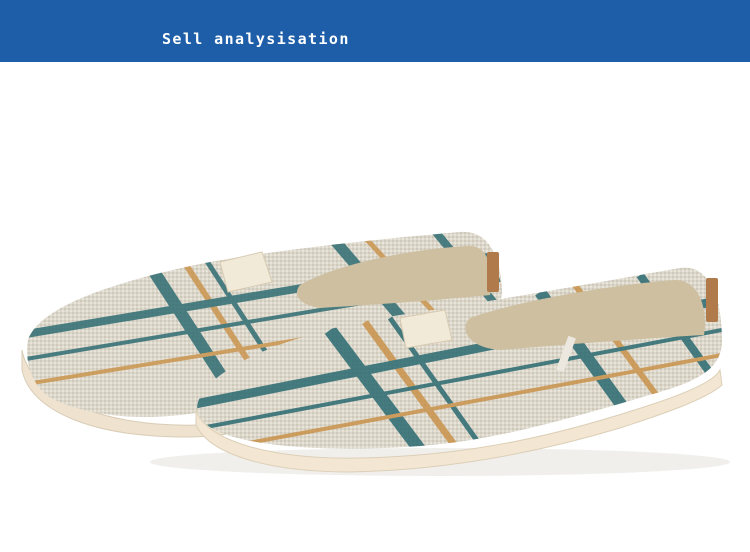 This screenshot has height=552, width=750. Describe the element at coordinates (256, 39) in the screenshot. I see `banner-title: Sell analysisation` at that location.